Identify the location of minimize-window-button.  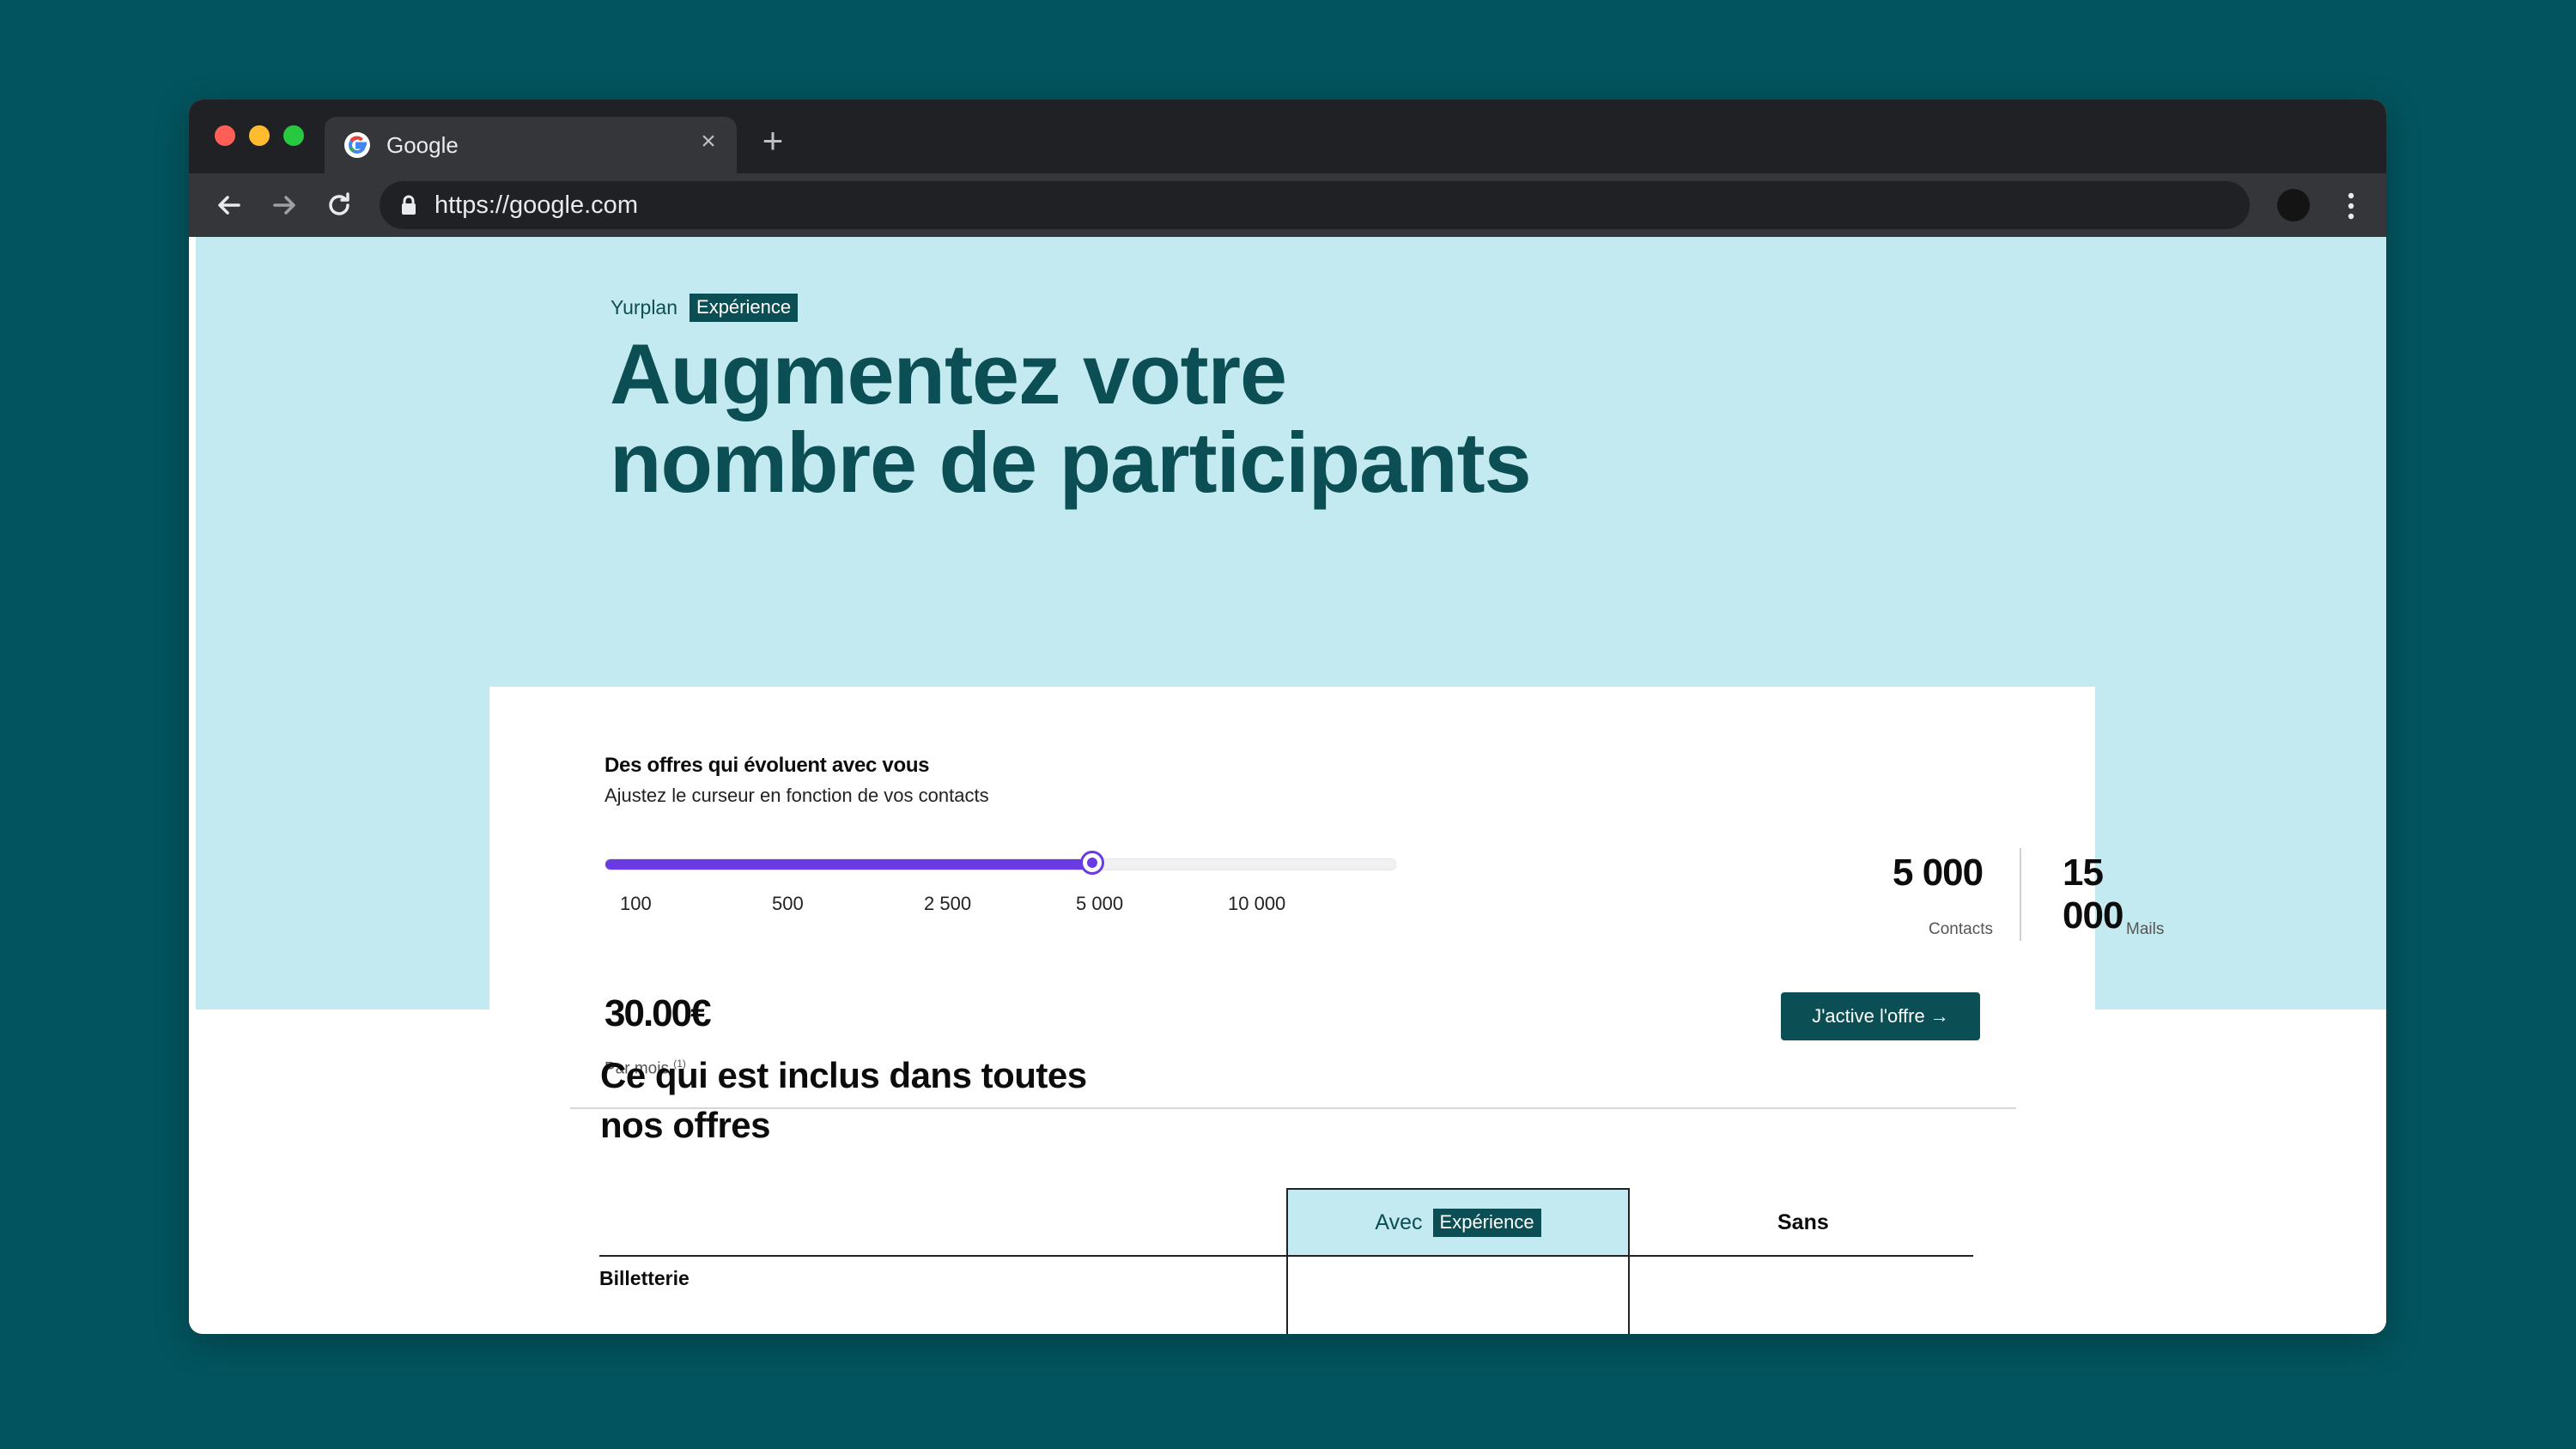
(259, 135).